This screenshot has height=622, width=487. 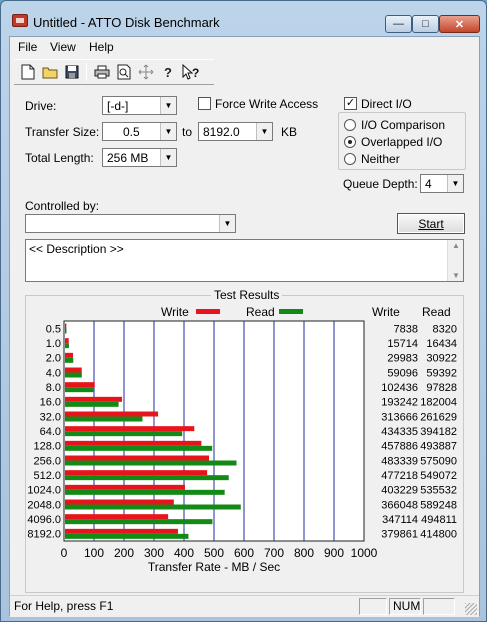 What do you see at coordinates (28, 72) in the screenshot?
I see `new-file-icon` at bounding box center [28, 72].